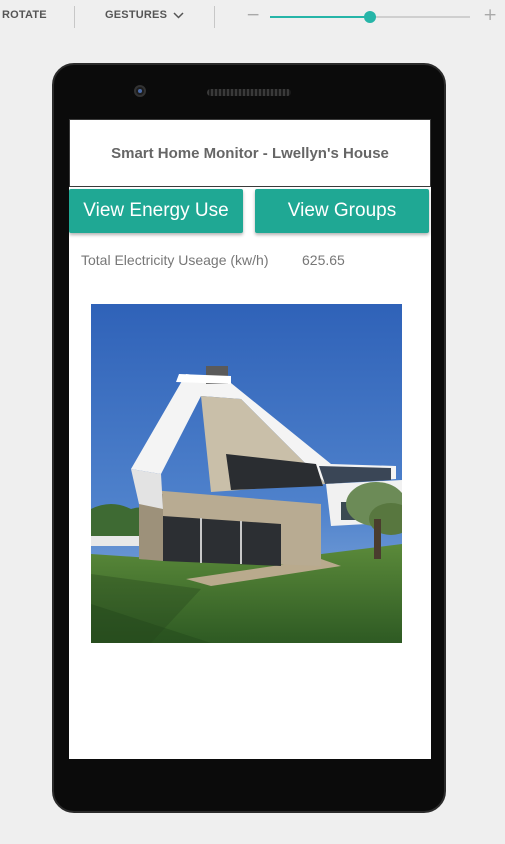 The width and height of the screenshot is (505, 844). Describe the element at coordinates (490, 15) in the screenshot. I see `zoom-in-button: +` at that location.